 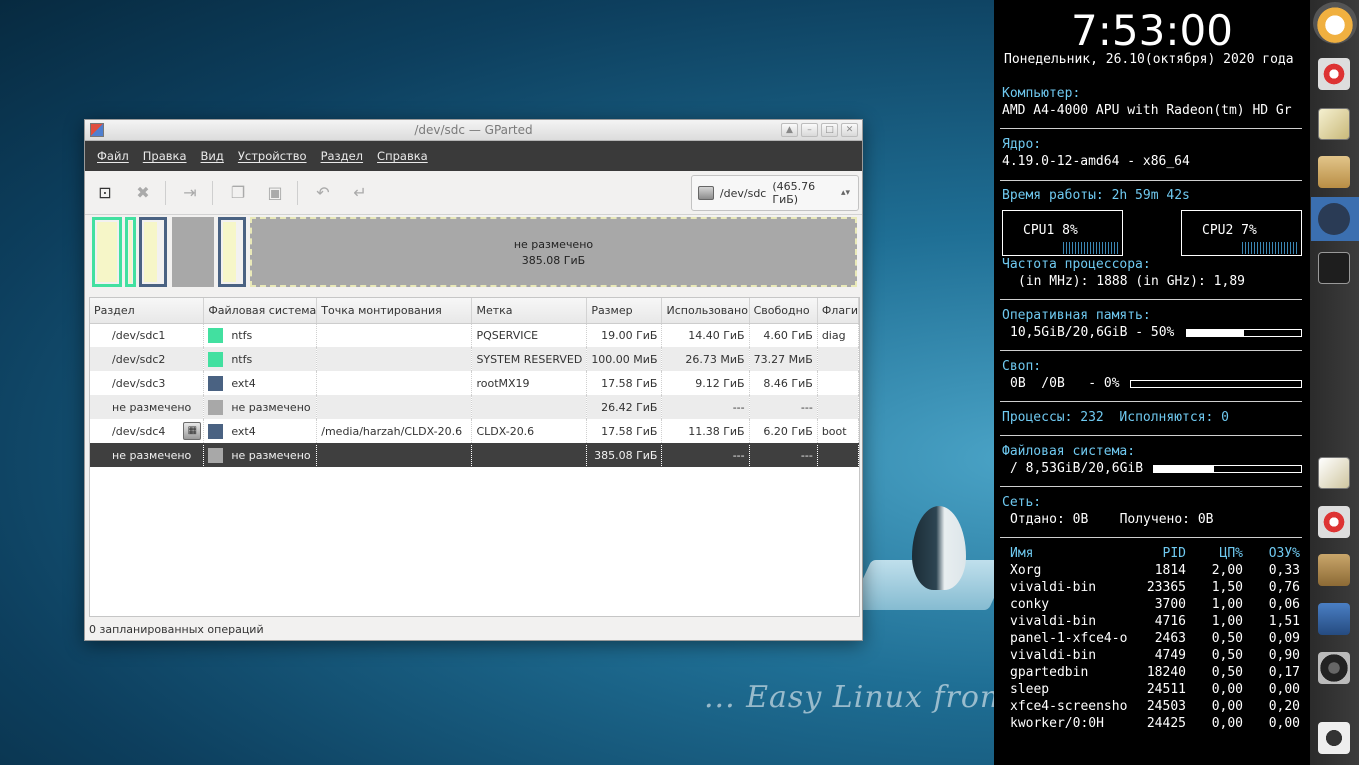 What do you see at coordinates (342, 156) in the screenshot?
I see `menu-partition: Раздел` at bounding box center [342, 156].